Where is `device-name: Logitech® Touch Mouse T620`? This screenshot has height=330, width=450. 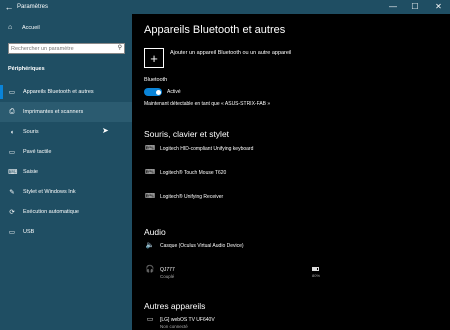 device-name: Logitech® Touch Mouse T620 is located at coordinates (193, 173).